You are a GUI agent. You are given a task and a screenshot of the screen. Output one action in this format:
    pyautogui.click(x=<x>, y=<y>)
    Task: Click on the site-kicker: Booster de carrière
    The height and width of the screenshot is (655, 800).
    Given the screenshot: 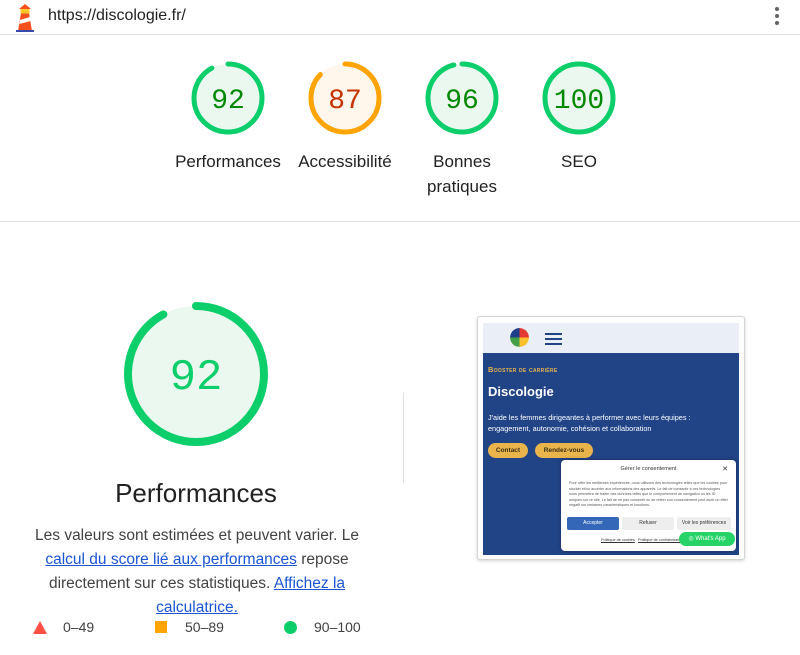 What is the action you would take?
    pyautogui.click(x=523, y=369)
    